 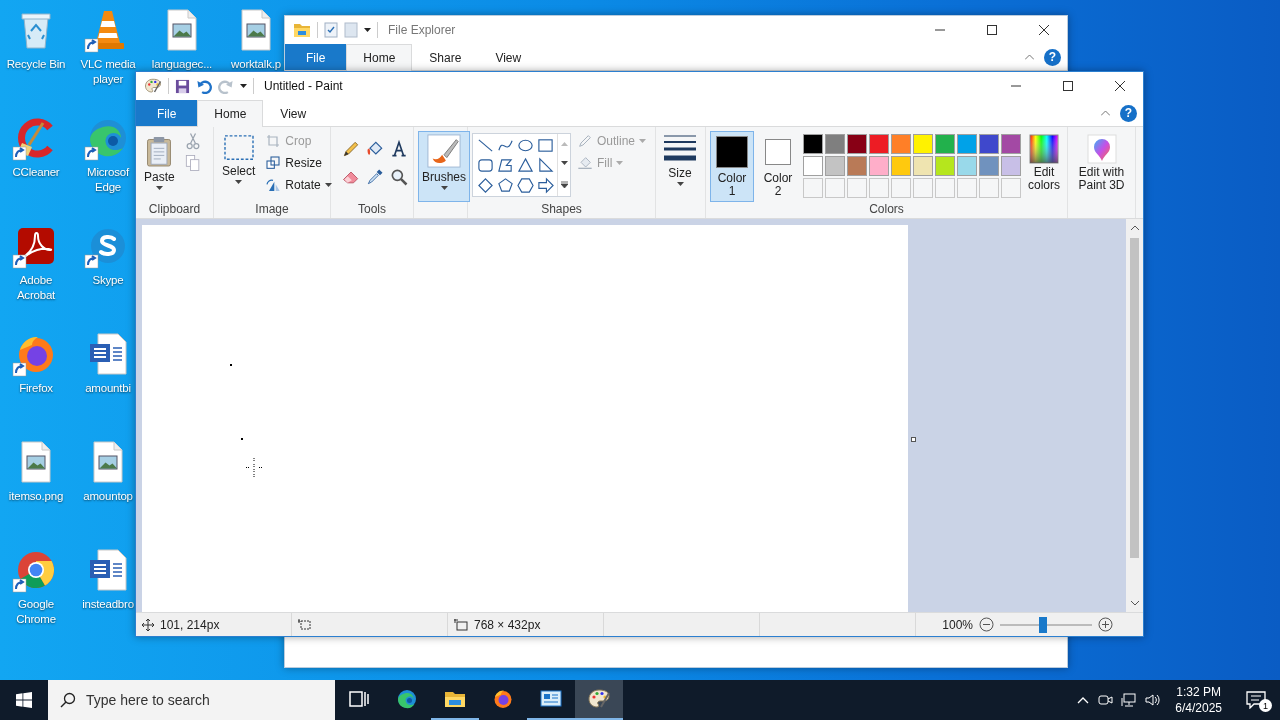 I want to click on color-picker-icon, so click(x=375, y=177).